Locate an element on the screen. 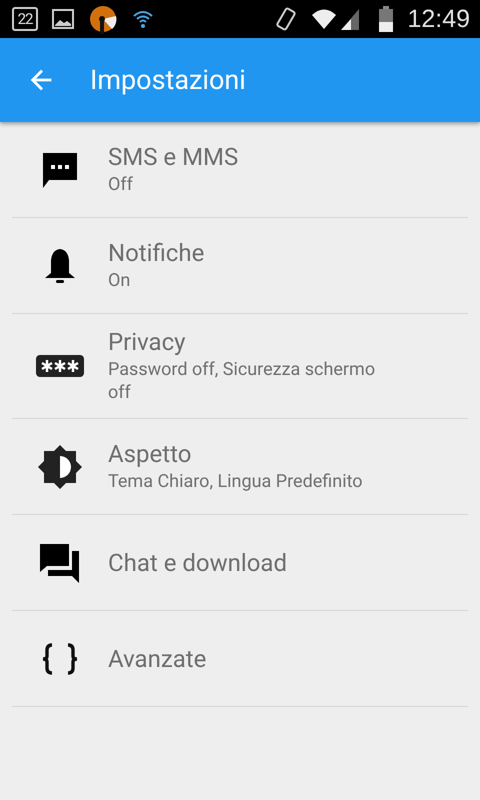 The height and width of the screenshot is (800, 480). settings-item: SMS e MMS Off is located at coordinates (240, 170).